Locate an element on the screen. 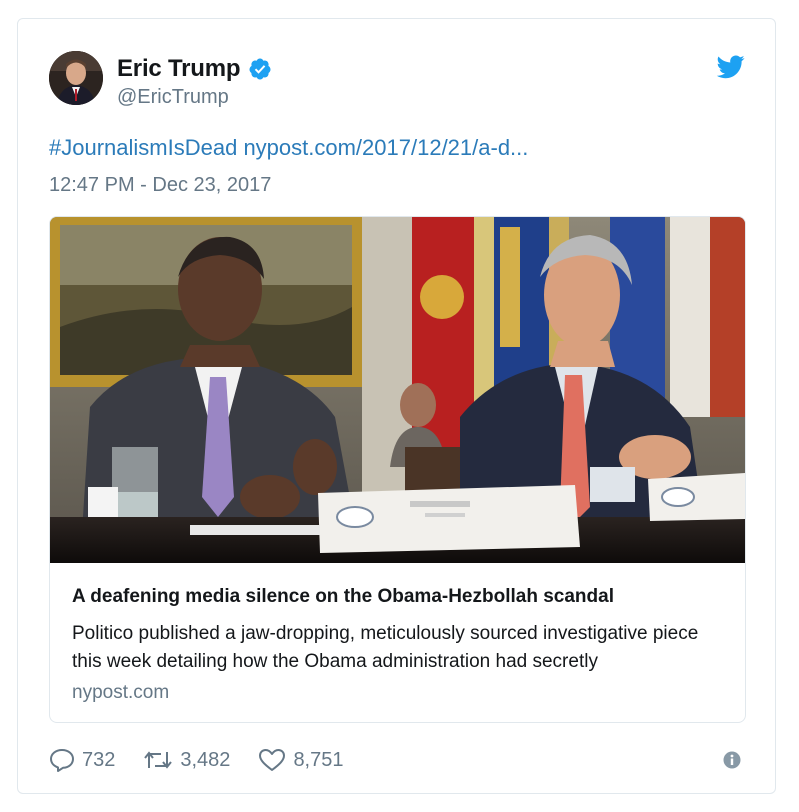 This screenshot has width=799, height=812. like-count: 8,751 is located at coordinates (318, 759).